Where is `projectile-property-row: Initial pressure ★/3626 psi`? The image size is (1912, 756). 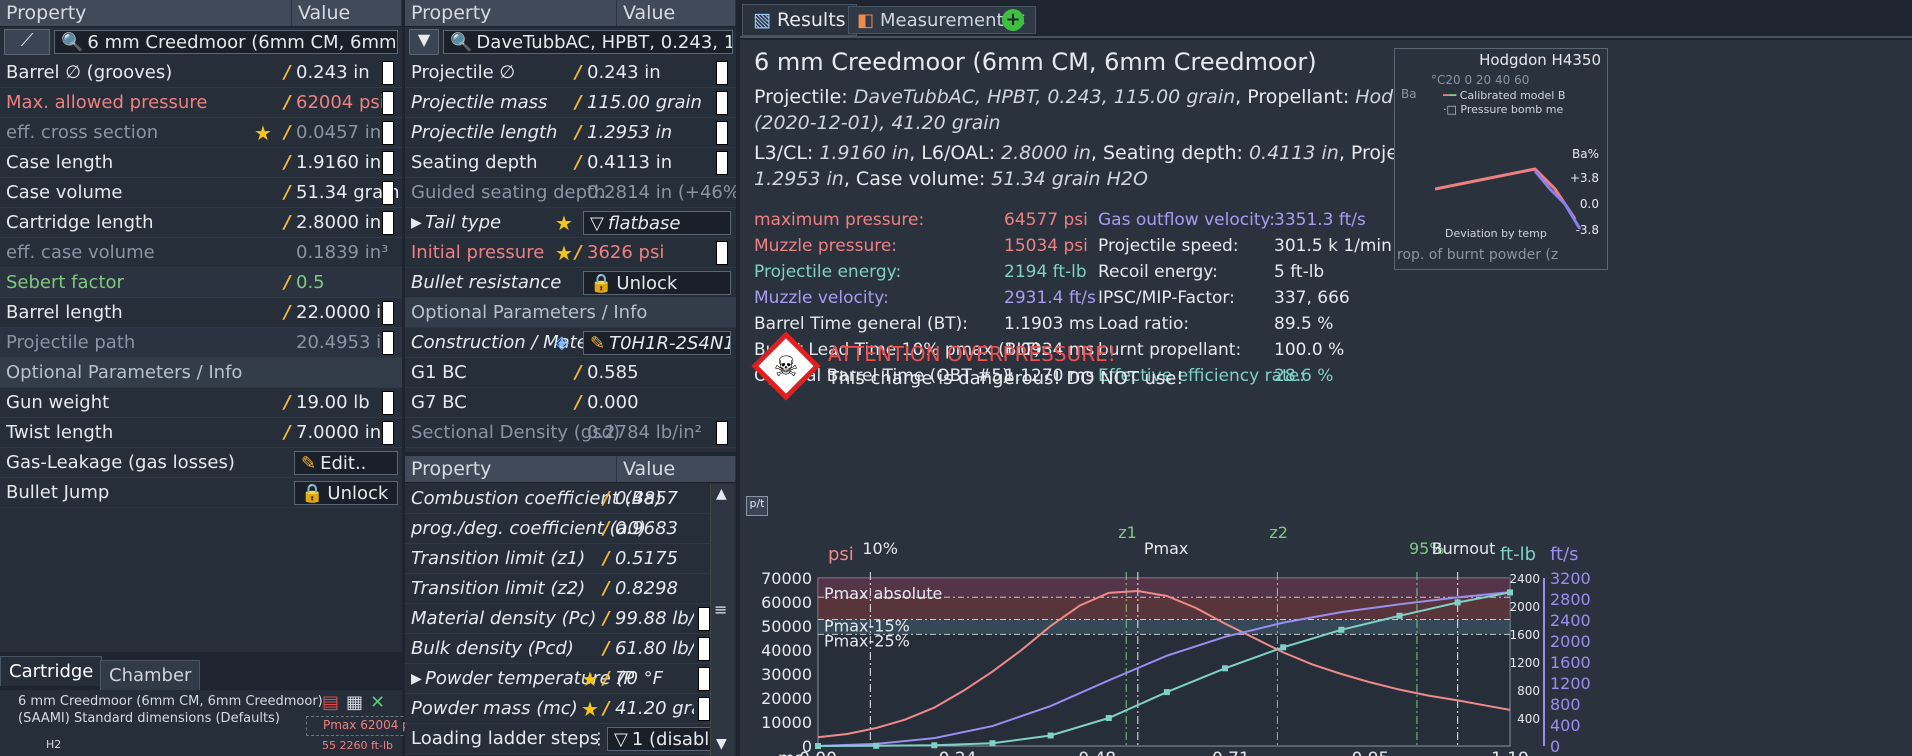 projectile-property-row: Initial pressure ★/3626 psi is located at coordinates (570, 253).